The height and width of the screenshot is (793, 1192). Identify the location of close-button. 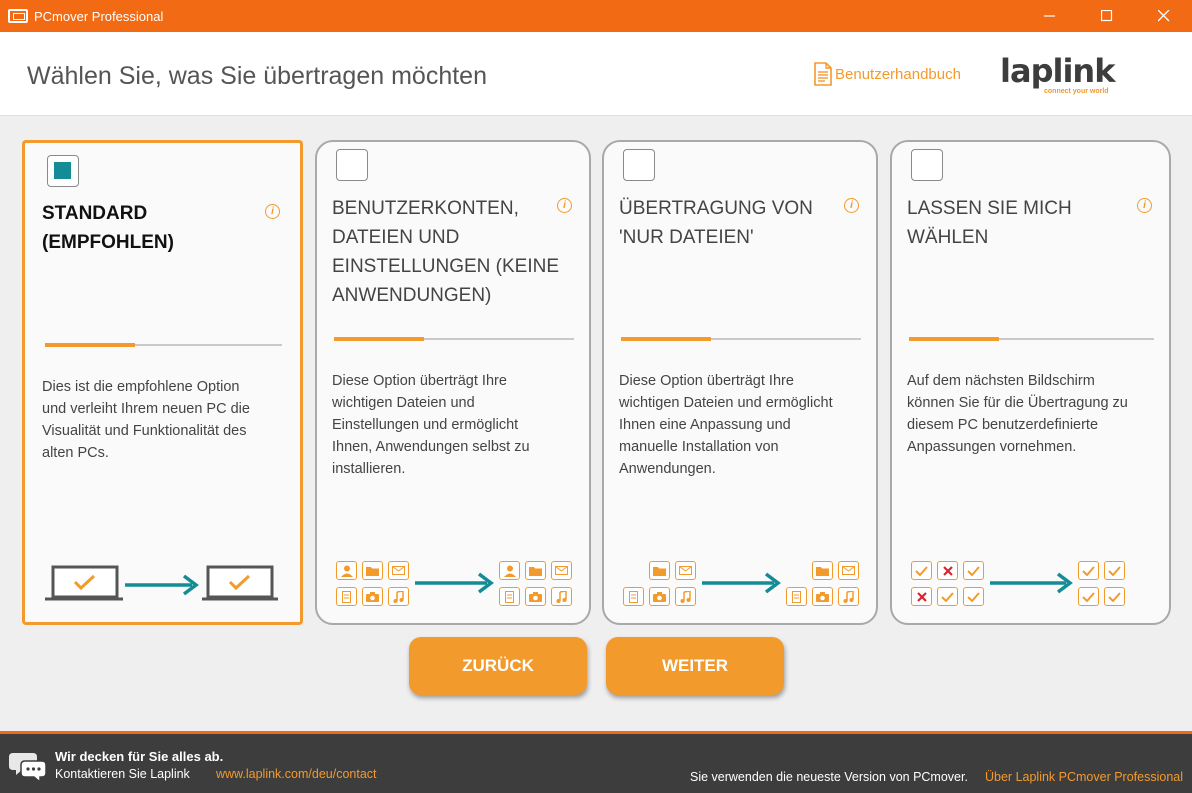
(1163, 16).